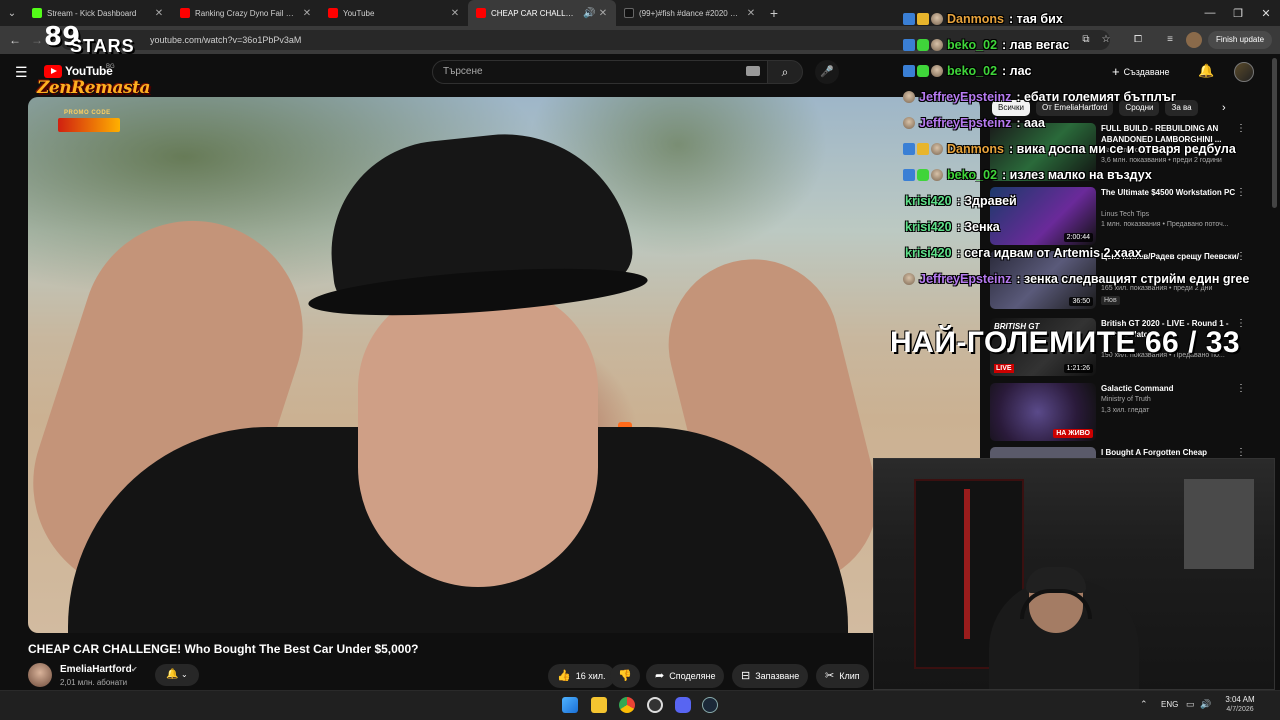  What do you see at coordinates (1106, 40) in the screenshot?
I see `bookmark-star-icon: ☆` at bounding box center [1106, 40].